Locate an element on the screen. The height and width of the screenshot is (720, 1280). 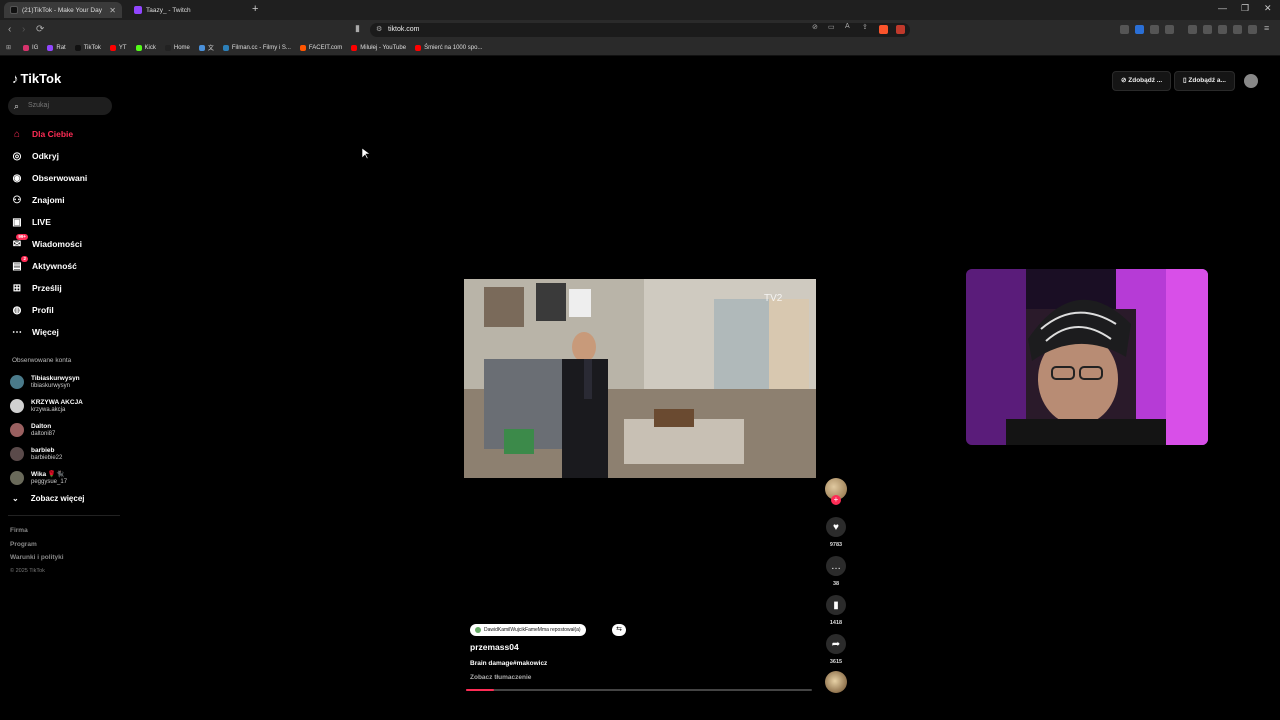
bookmark-item: FACEIT.com is located at coordinates (321, 47).